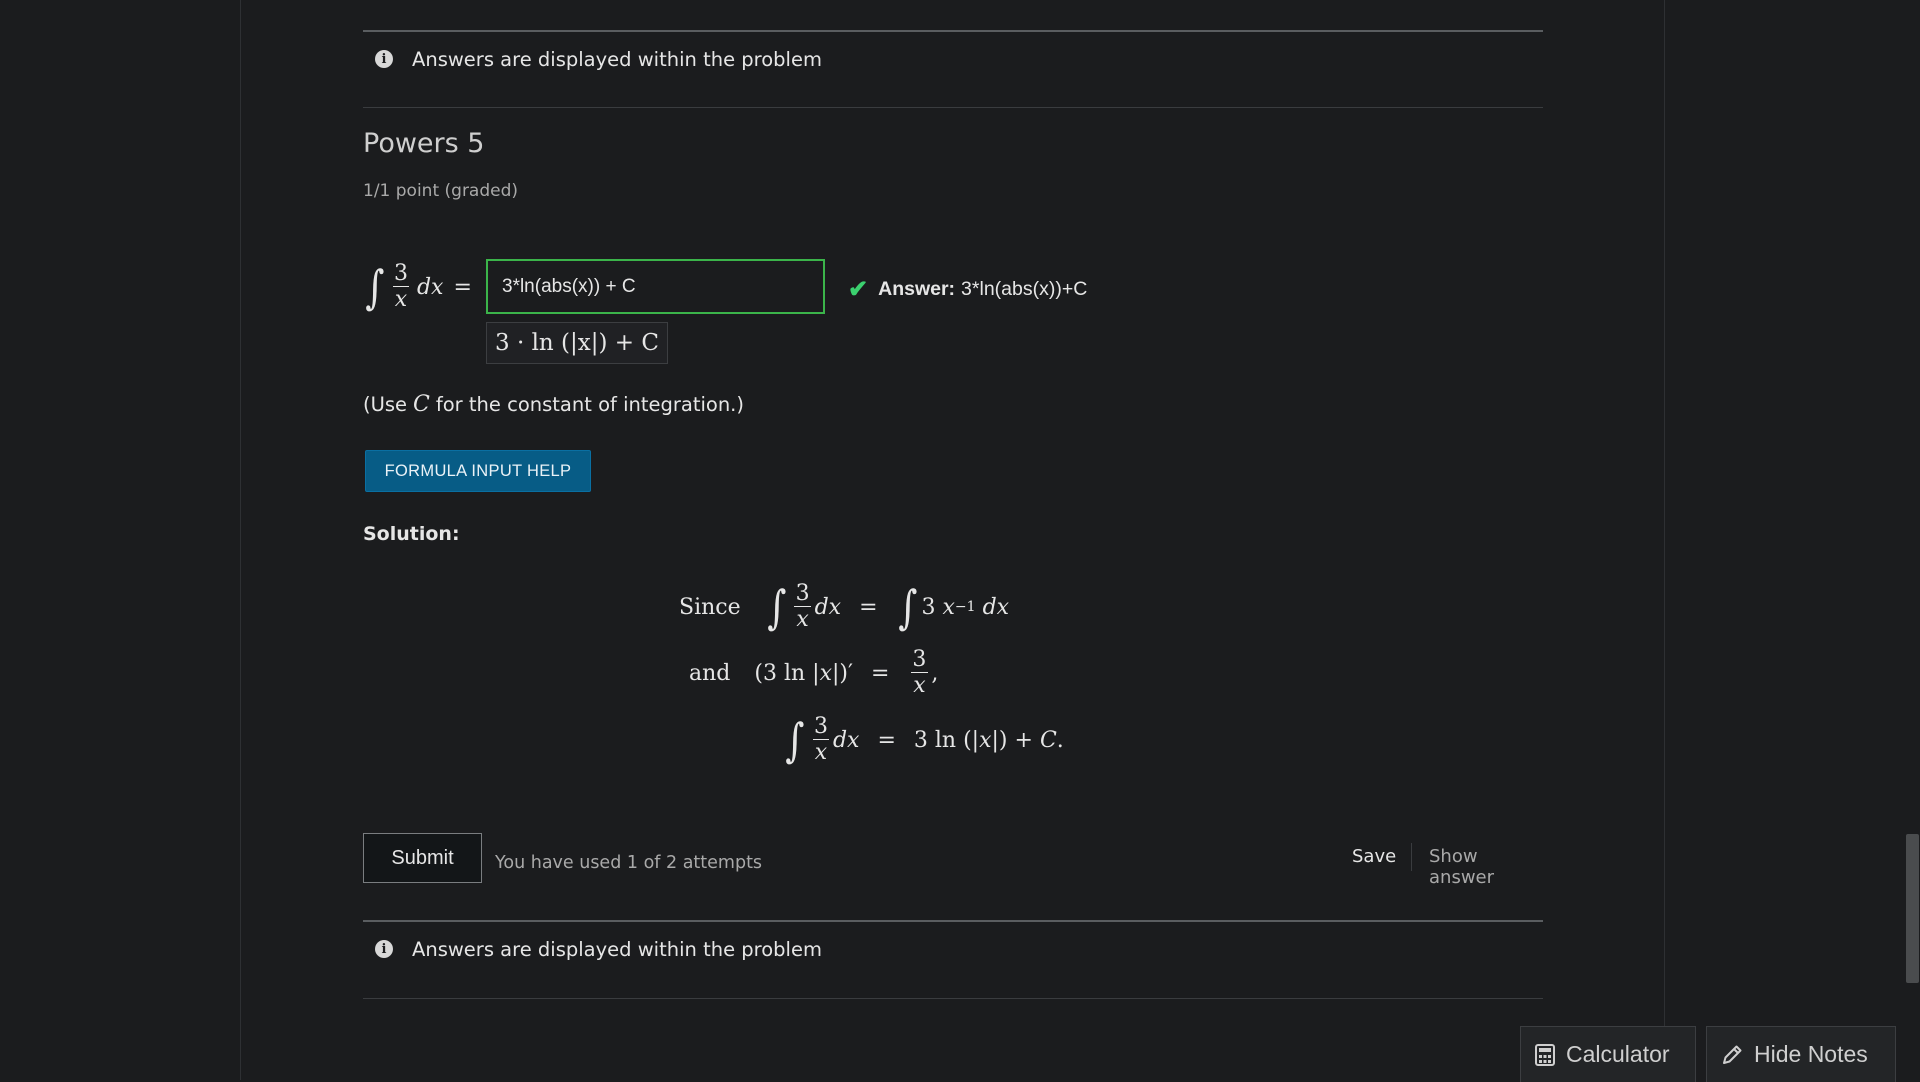 Image resolution: width=1920 pixels, height=1082 pixels. I want to click on submit-button: Submit, so click(422, 858).